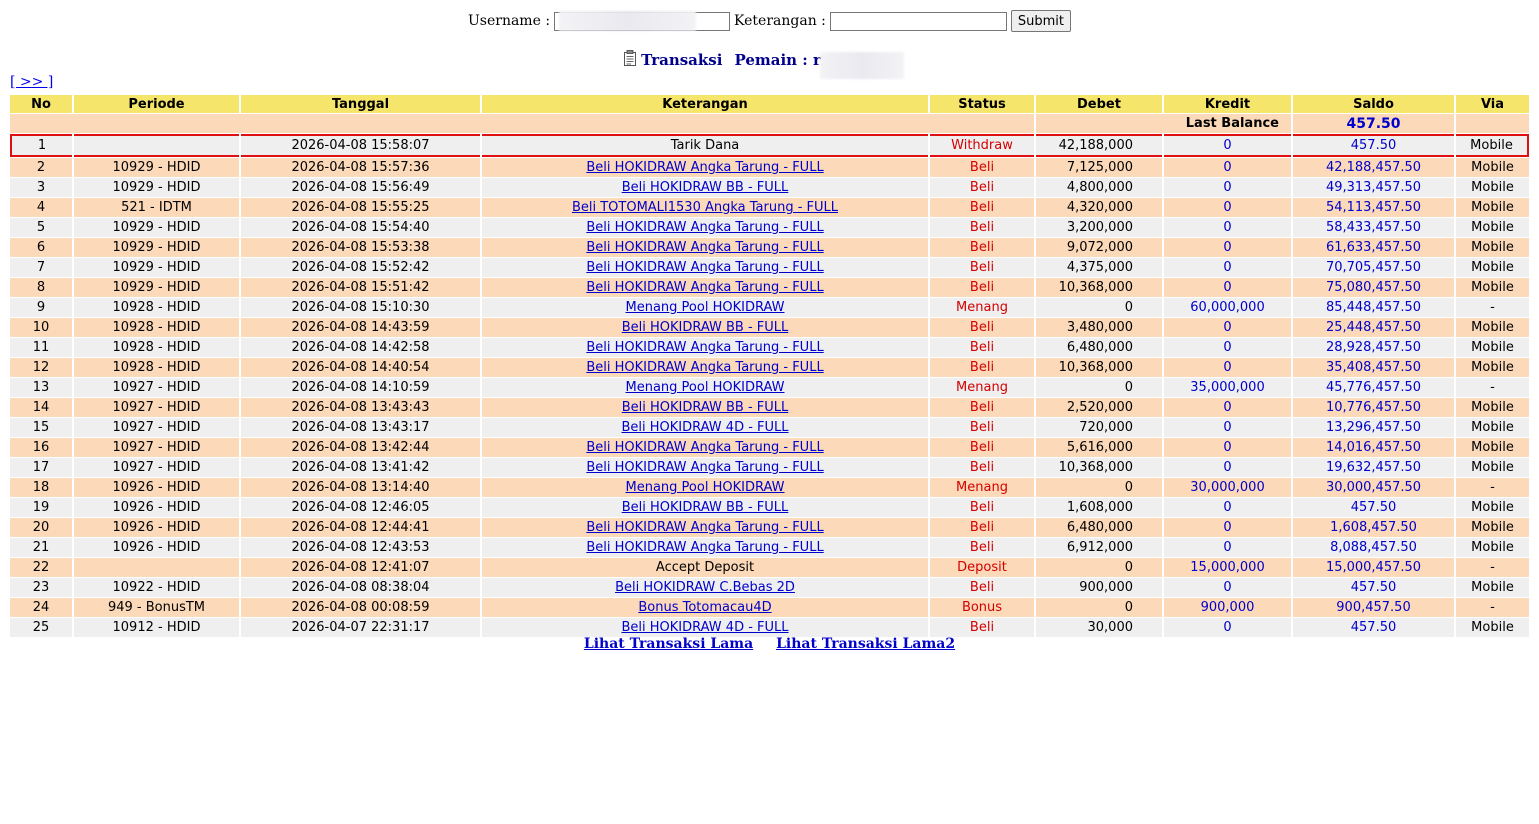 The height and width of the screenshot is (824, 1539). What do you see at coordinates (41, 187) in the screenshot?
I see `row-number: 3` at bounding box center [41, 187].